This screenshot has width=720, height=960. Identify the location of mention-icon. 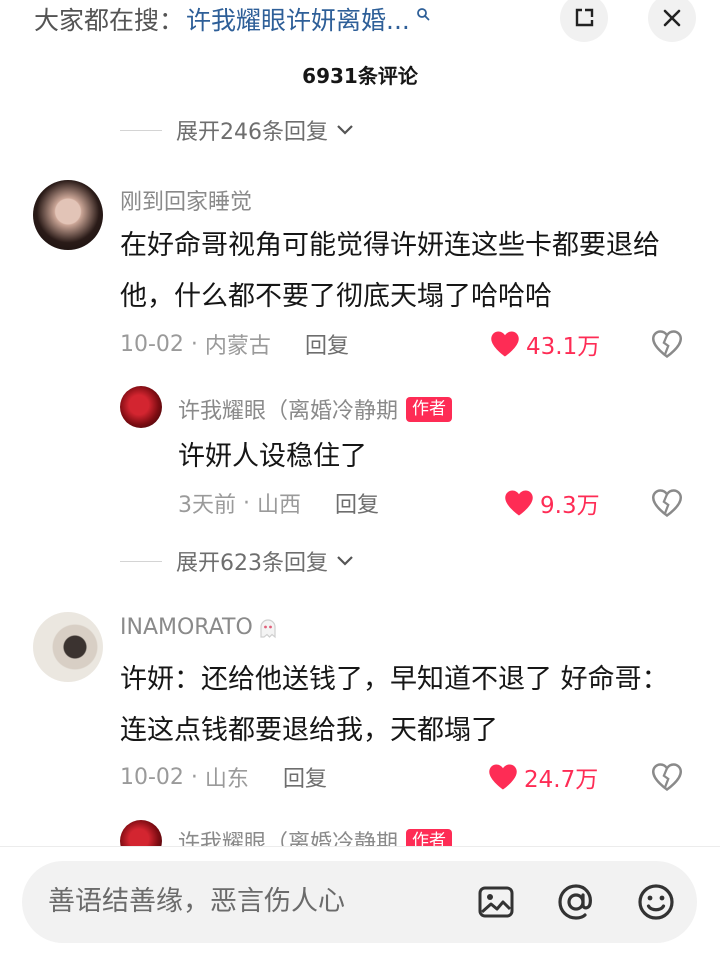
(575, 902).